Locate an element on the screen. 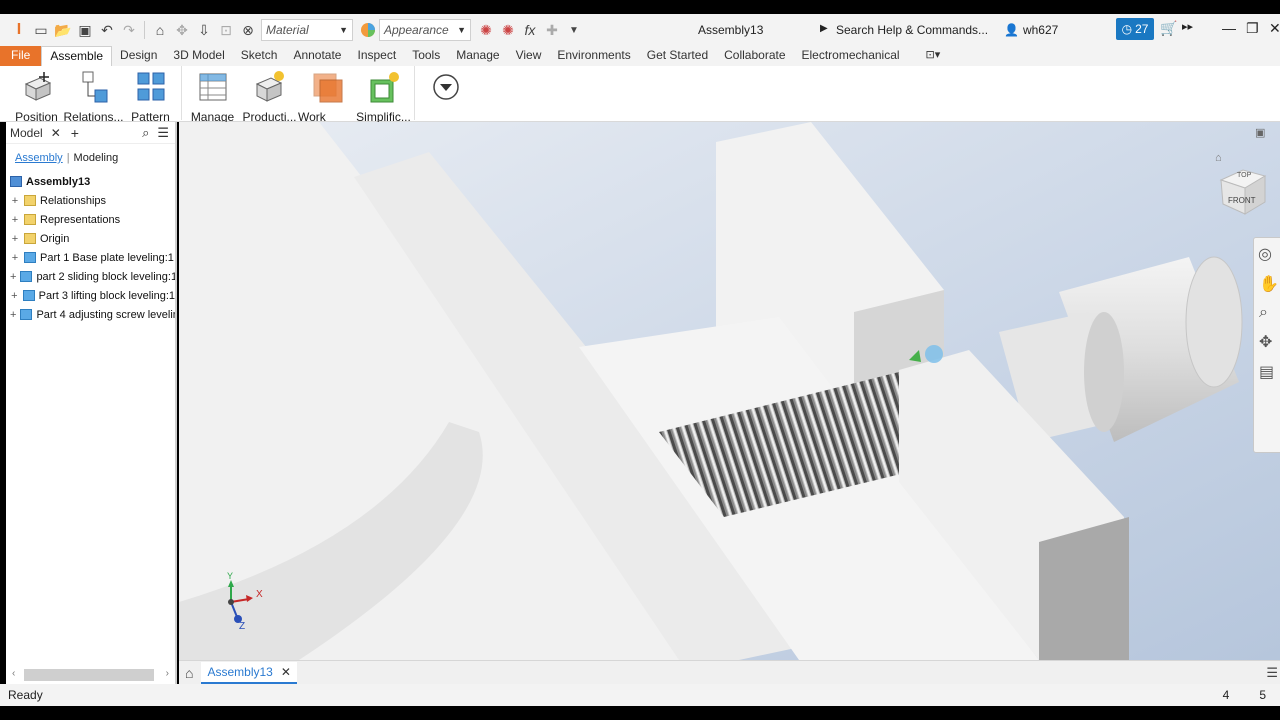  viewcube-front-label: FRONT is located at coordinates (1242, 200).